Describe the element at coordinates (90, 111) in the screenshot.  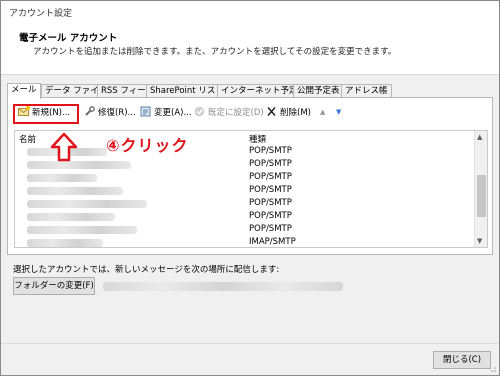
I see `repair-icon` at that location.